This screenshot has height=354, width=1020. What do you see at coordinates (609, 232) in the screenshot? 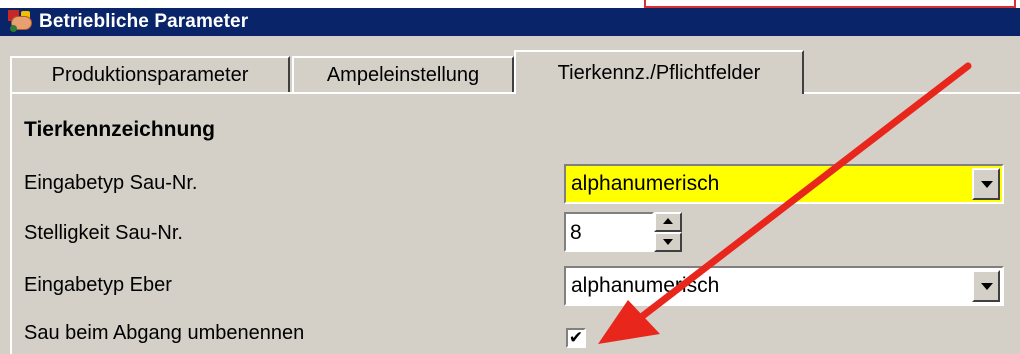
I see `stelligkeit-sau-input: 8` at bounding box center [609, 232].